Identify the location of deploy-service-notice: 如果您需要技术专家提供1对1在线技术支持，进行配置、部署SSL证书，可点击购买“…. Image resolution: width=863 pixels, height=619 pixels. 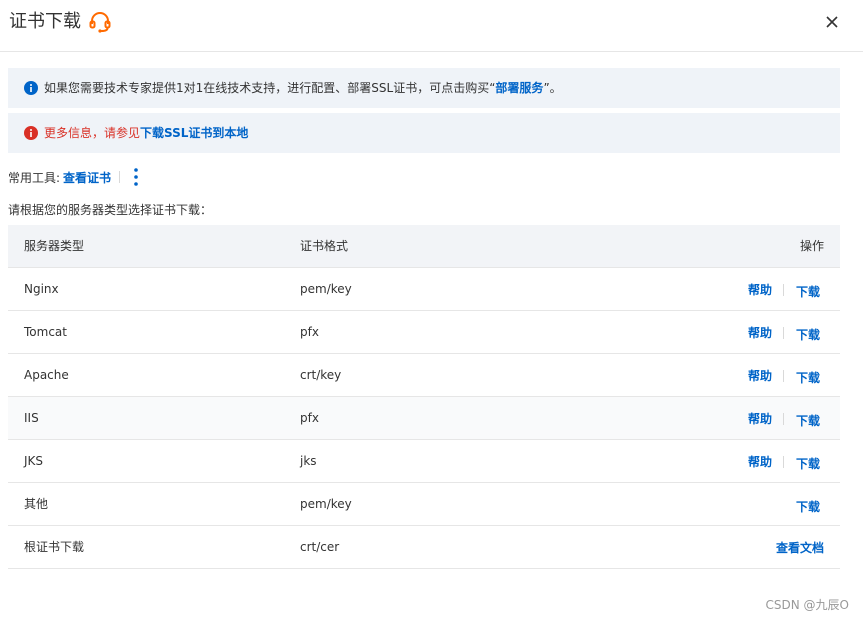
(424, 88).